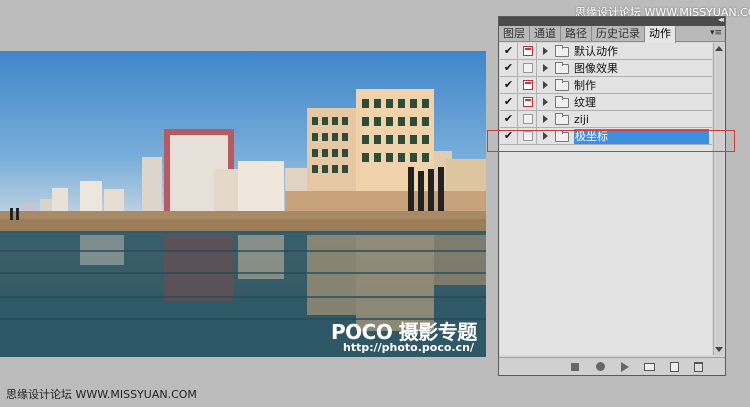 This screenshot has height=407, width=750. Describe the element at coordinates (625, 367) in the screenshot. I see `play-icon` at that location.